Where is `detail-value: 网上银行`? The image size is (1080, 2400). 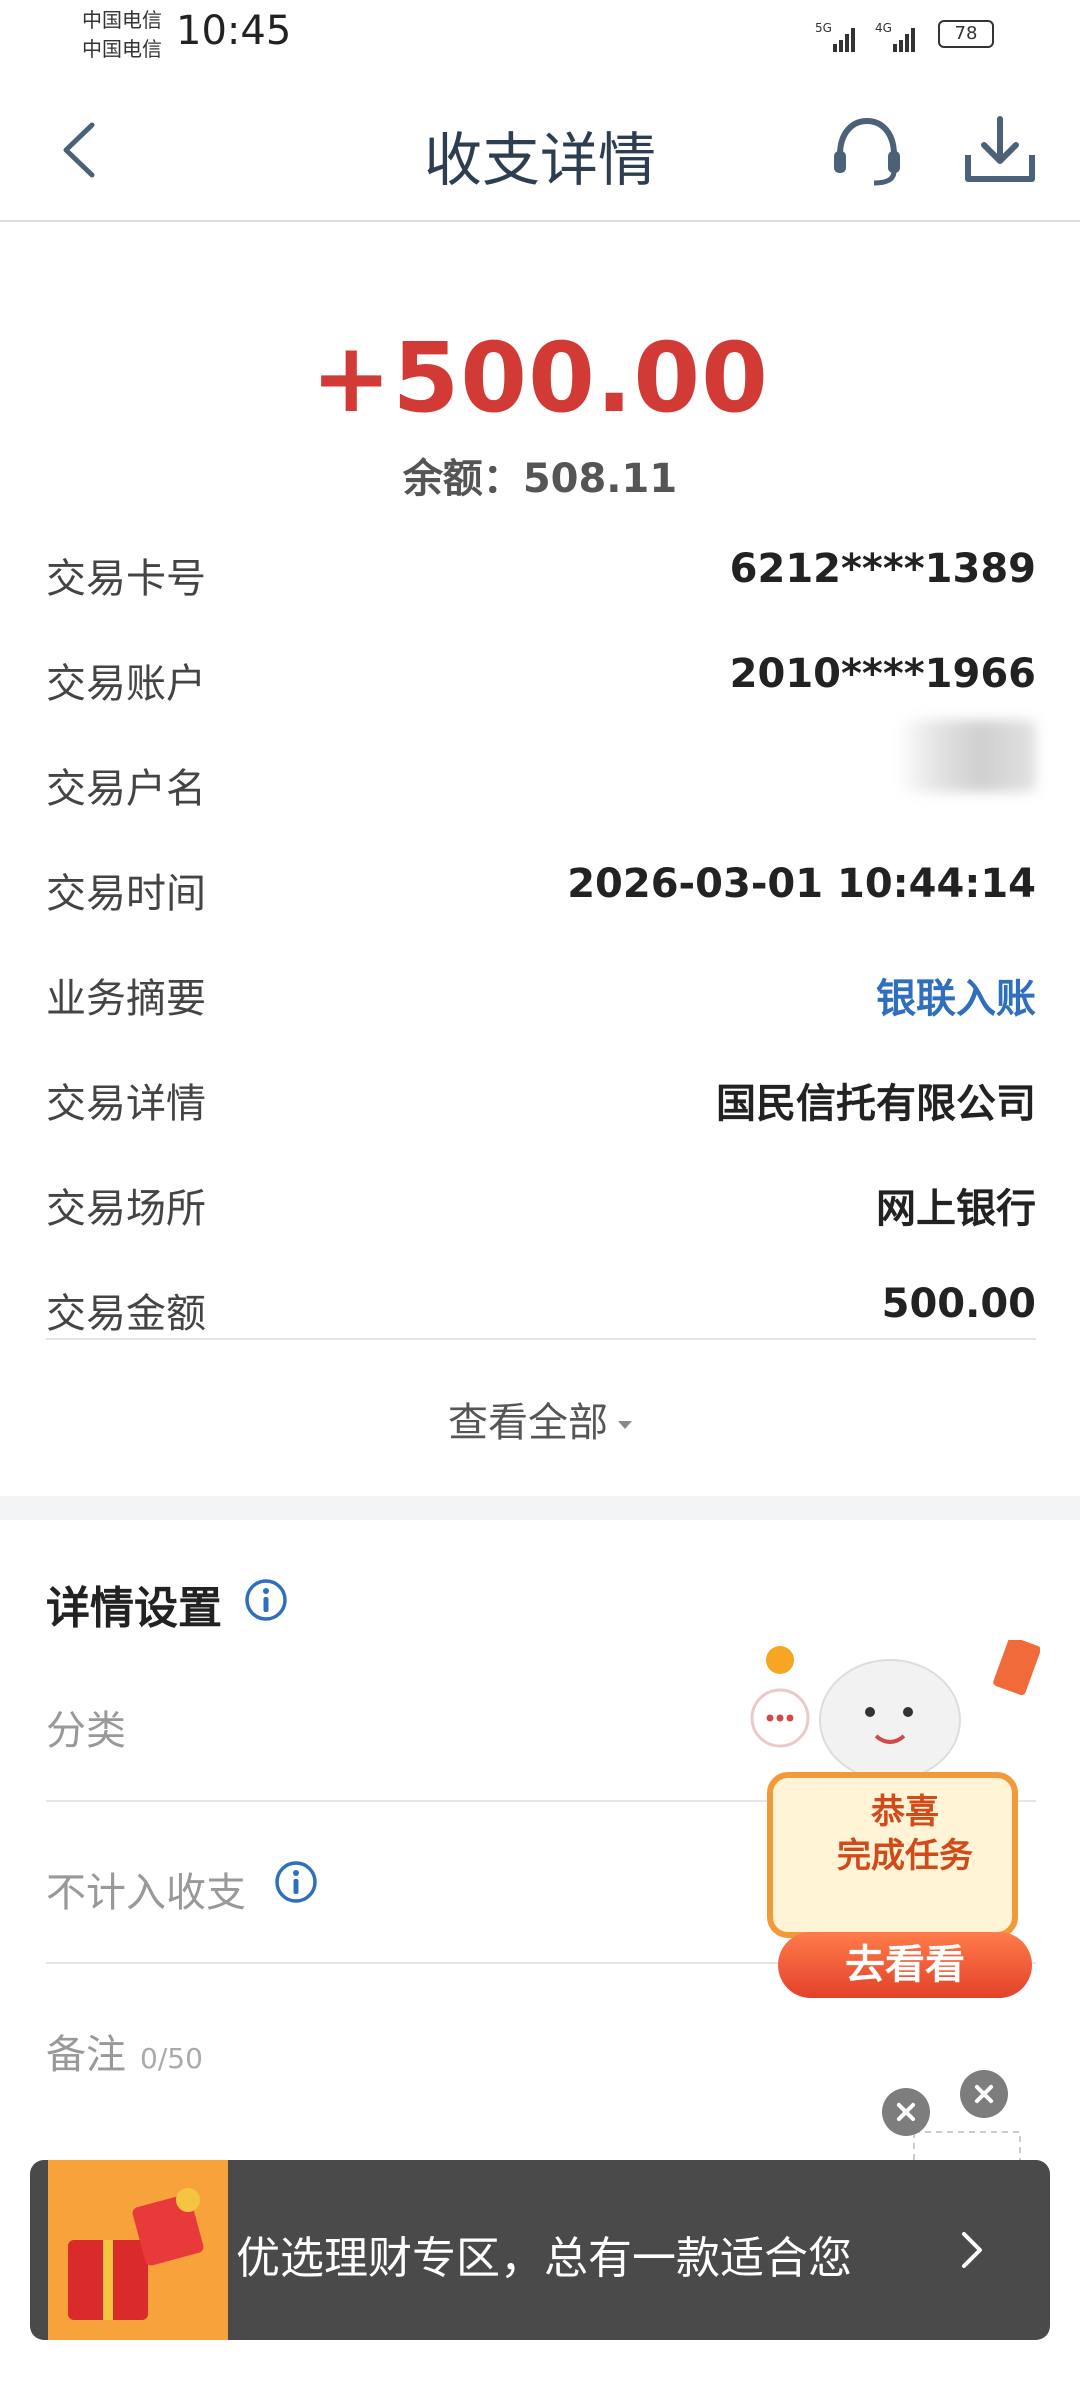
detail-value: 网上银行 is located at coordinates (956, 1209).